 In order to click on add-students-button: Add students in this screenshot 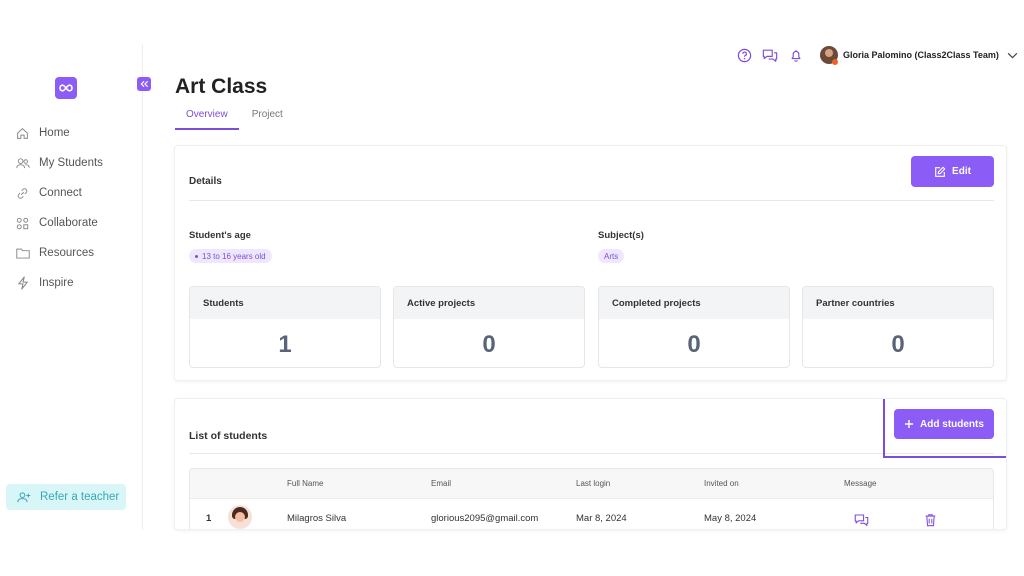, I will do `click(944, 424)`.